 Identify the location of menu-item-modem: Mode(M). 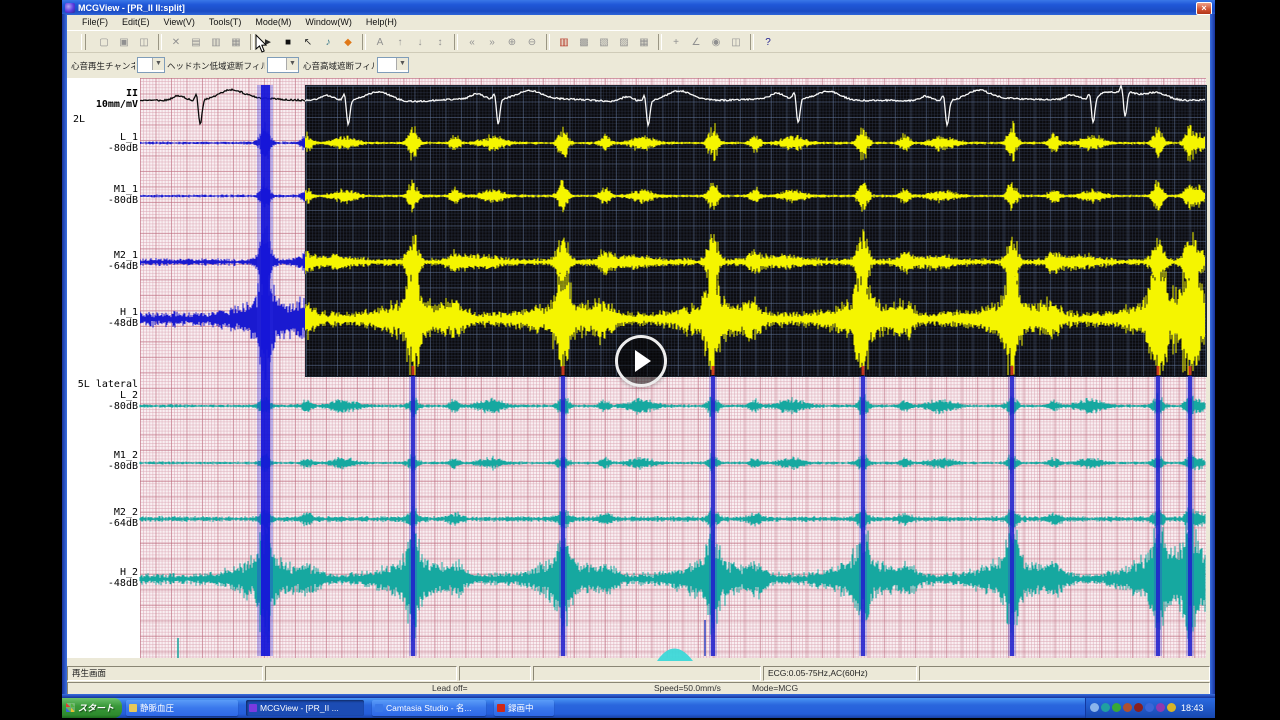
(273, 22).